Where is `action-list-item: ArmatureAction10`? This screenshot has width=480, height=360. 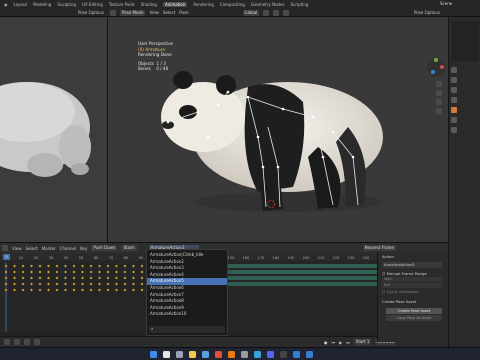 action-list-item: ArmatureAction10 is located at coordinates (187, 314).